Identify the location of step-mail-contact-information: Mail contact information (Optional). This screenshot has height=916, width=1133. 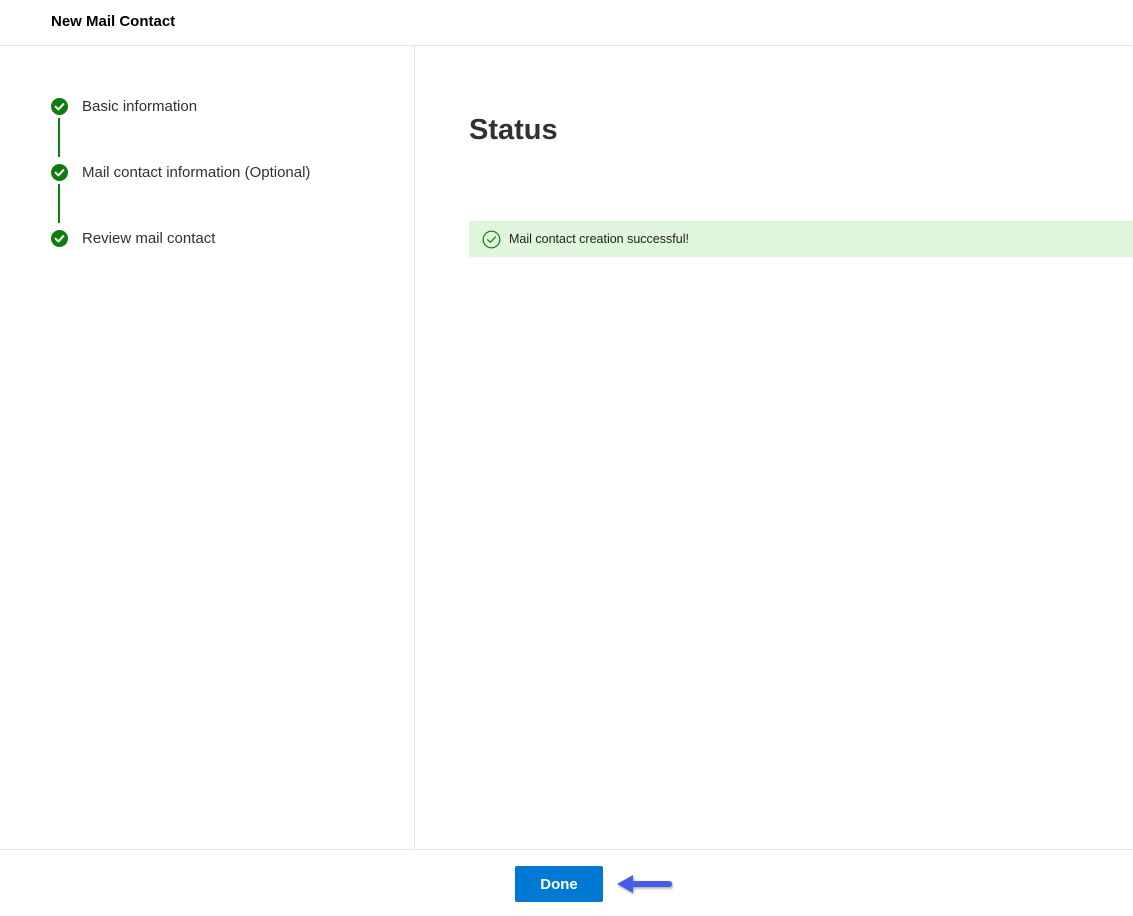
(180, 172).